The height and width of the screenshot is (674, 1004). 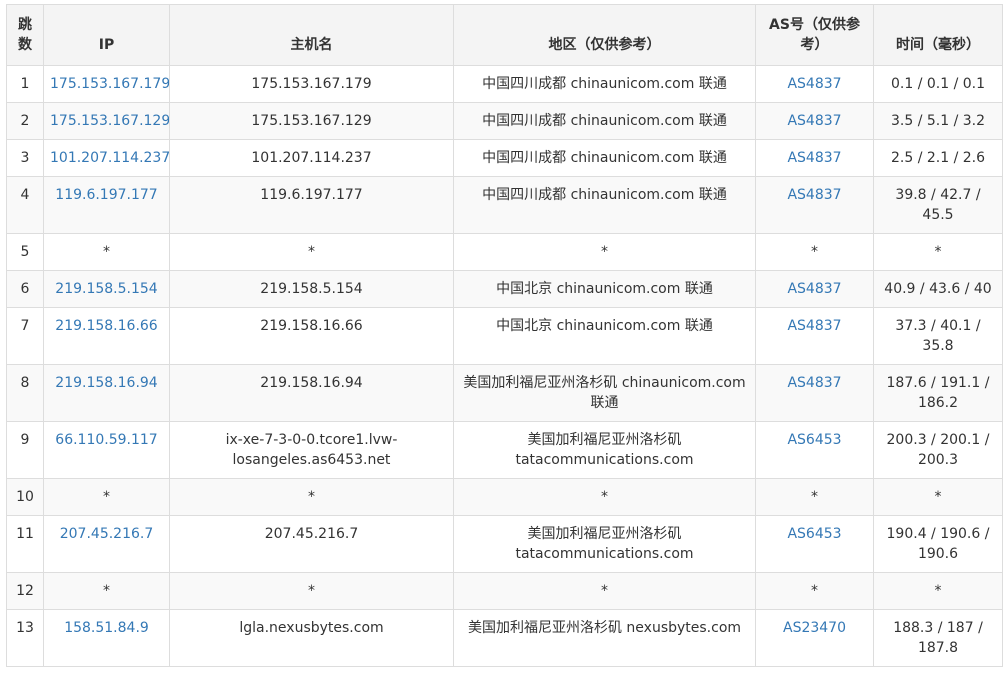 What do you see at coordinates (938, 205) in the screenshot?
I see `time-cell: 39.8 / 42.7 / 45.5` at bounding box center [938, 205].